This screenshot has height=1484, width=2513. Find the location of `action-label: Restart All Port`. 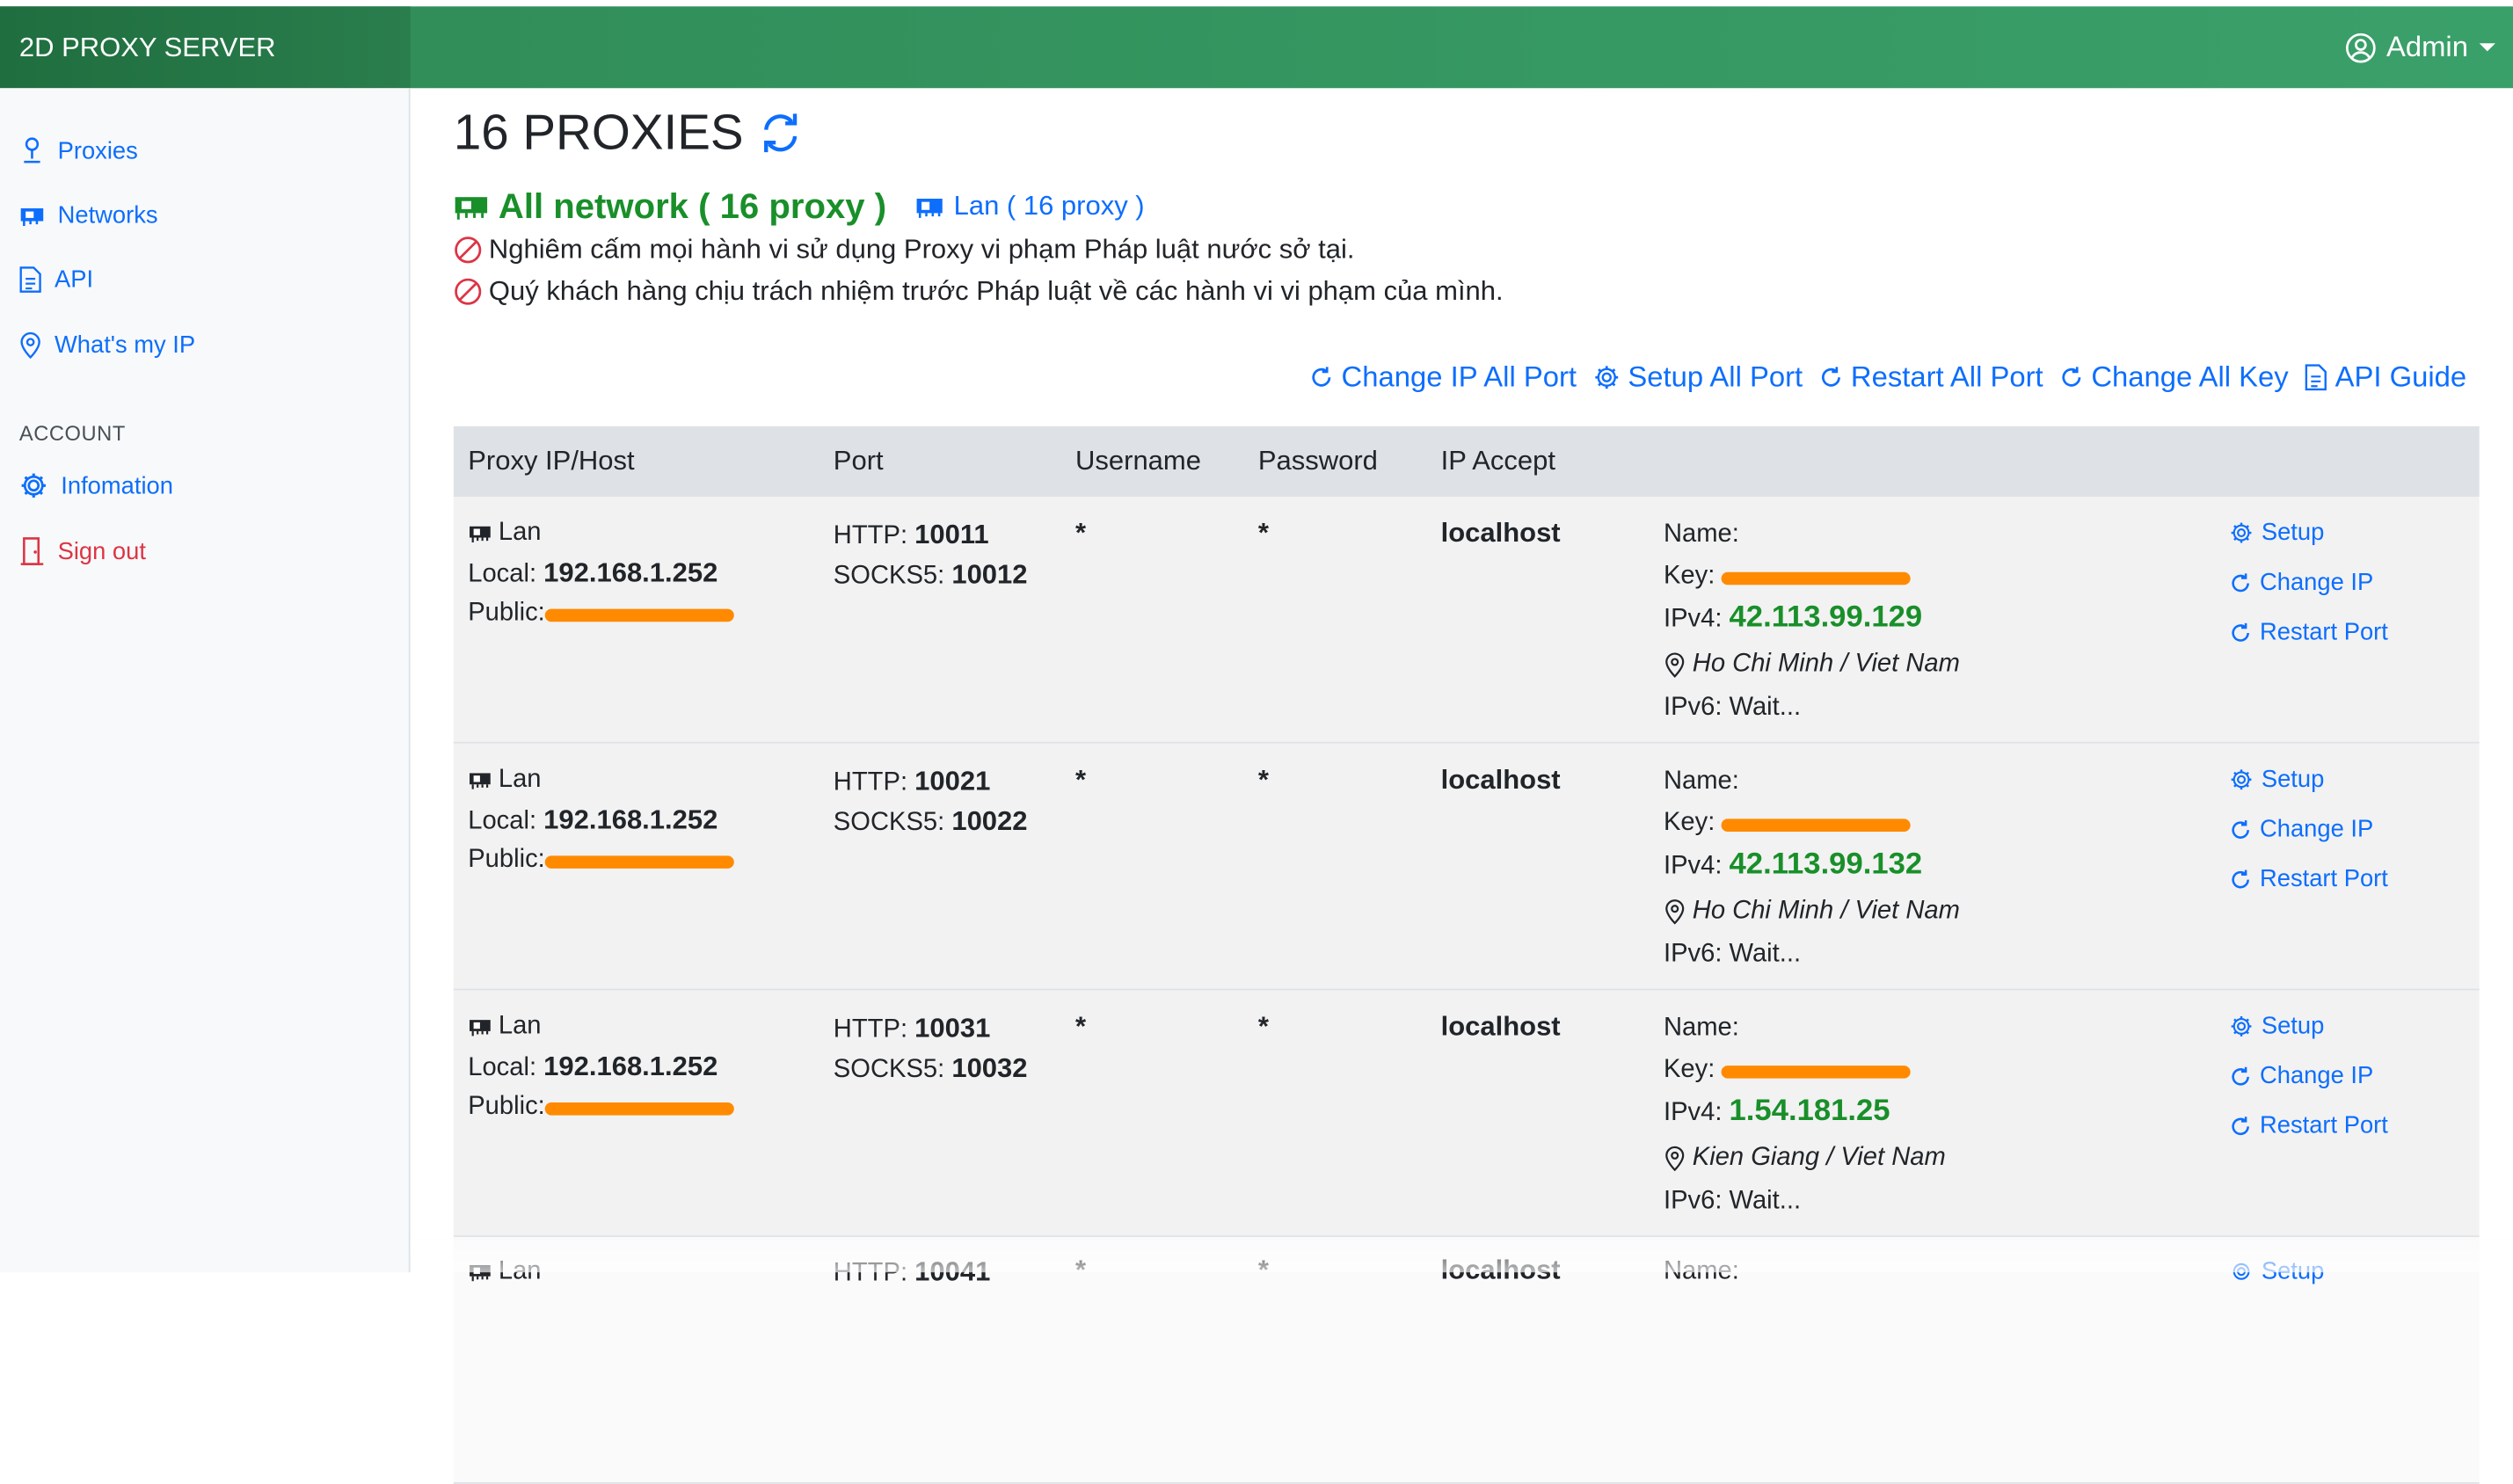

action-label: Restart All Port is located at coordinates (1947, 376).